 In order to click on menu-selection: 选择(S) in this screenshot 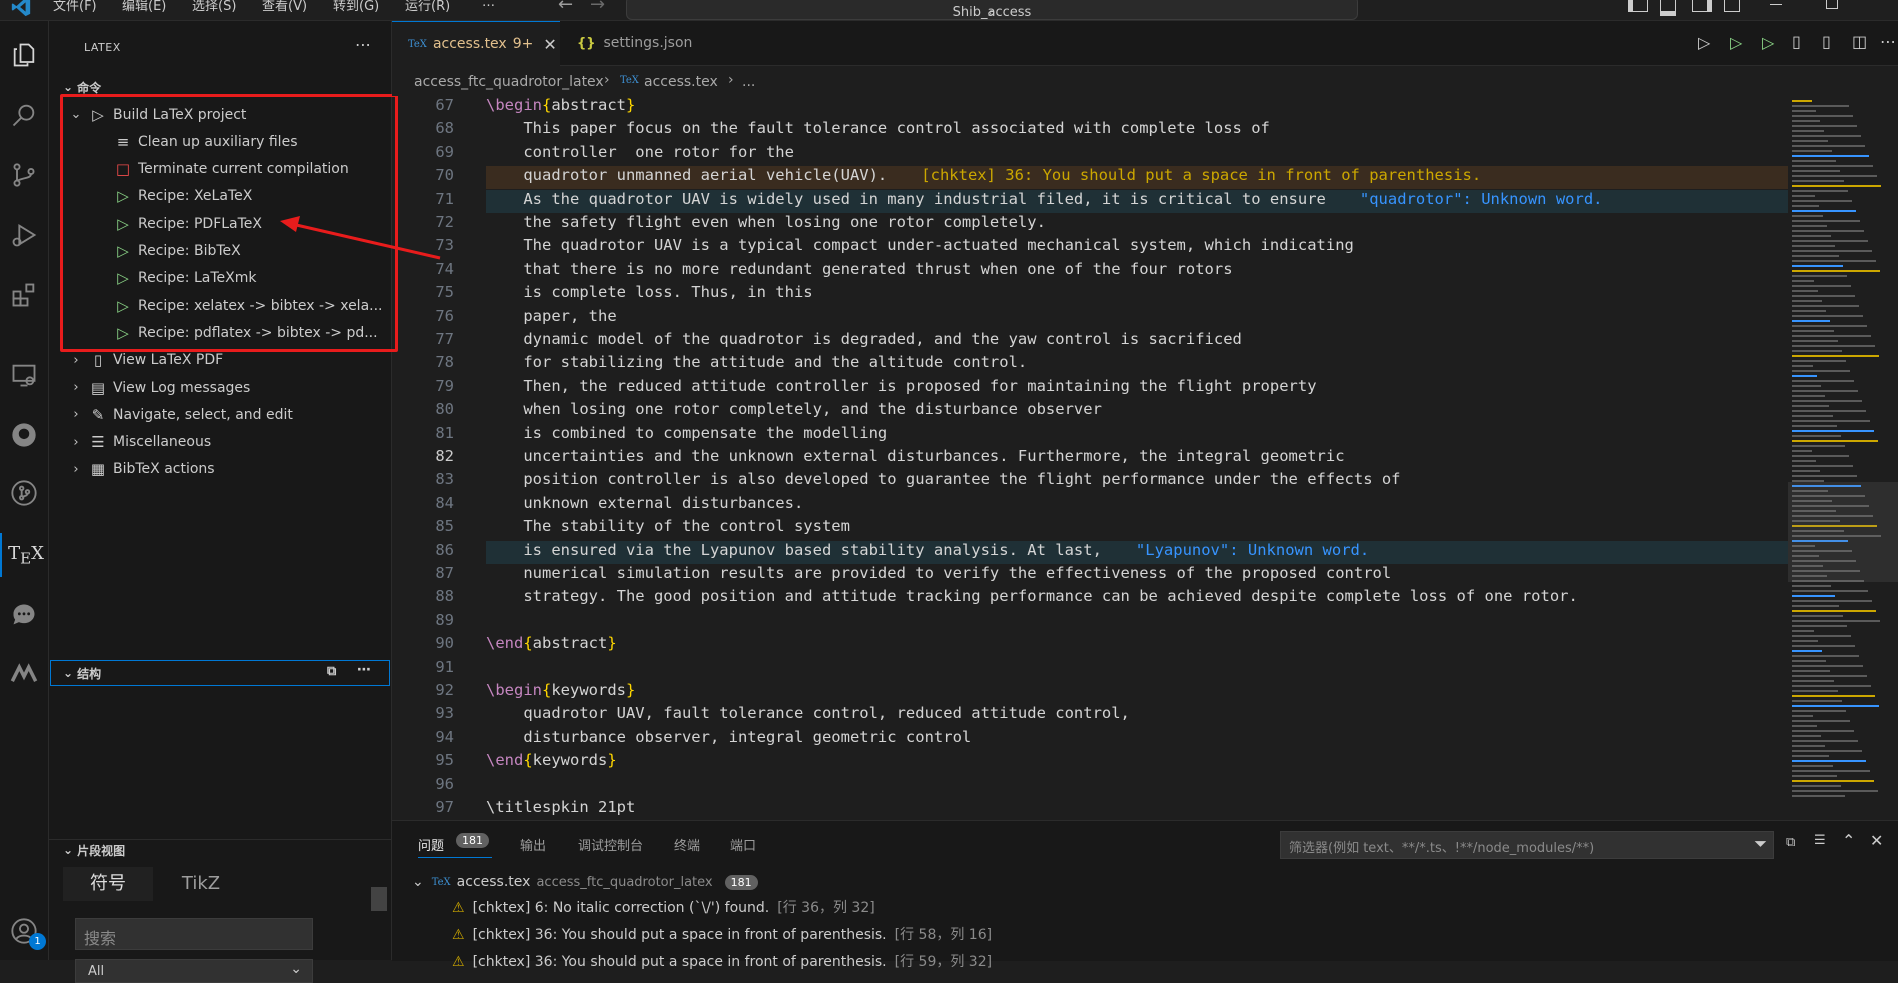, I will do `click(214, 10)`.